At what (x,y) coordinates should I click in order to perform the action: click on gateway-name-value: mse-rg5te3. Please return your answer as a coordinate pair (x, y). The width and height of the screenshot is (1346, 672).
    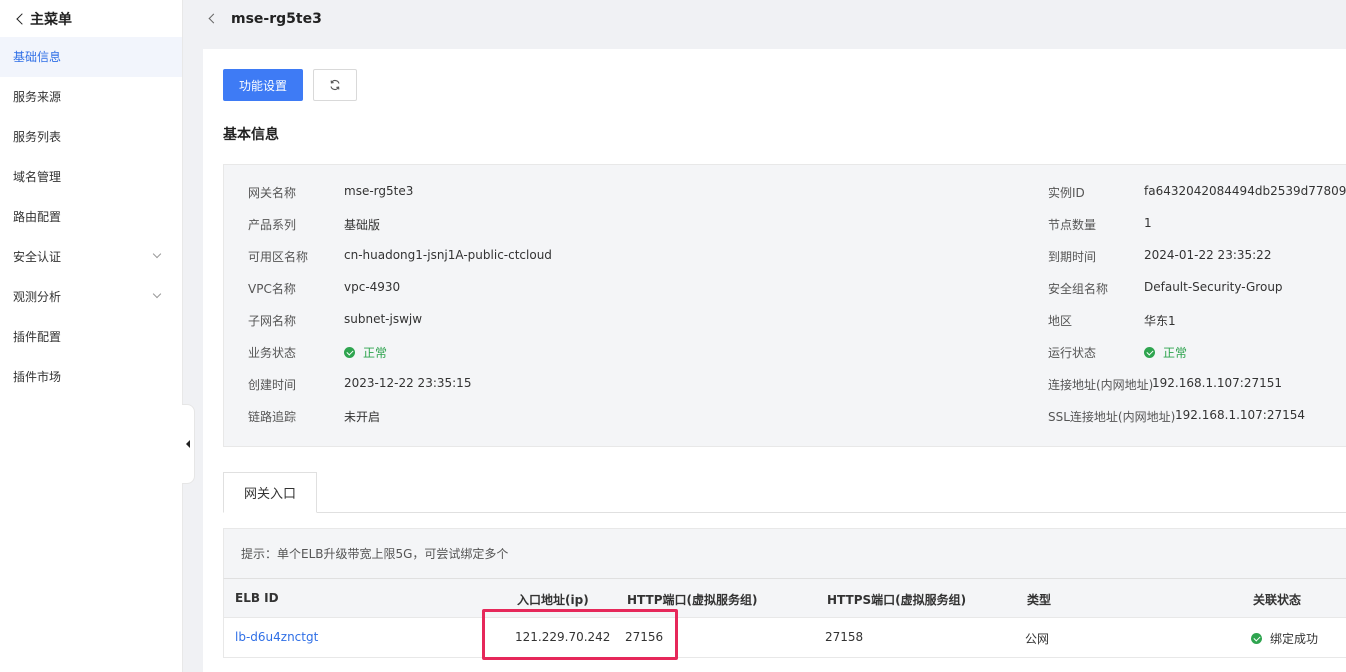
    Looking at the image, I should click on (379, 191).